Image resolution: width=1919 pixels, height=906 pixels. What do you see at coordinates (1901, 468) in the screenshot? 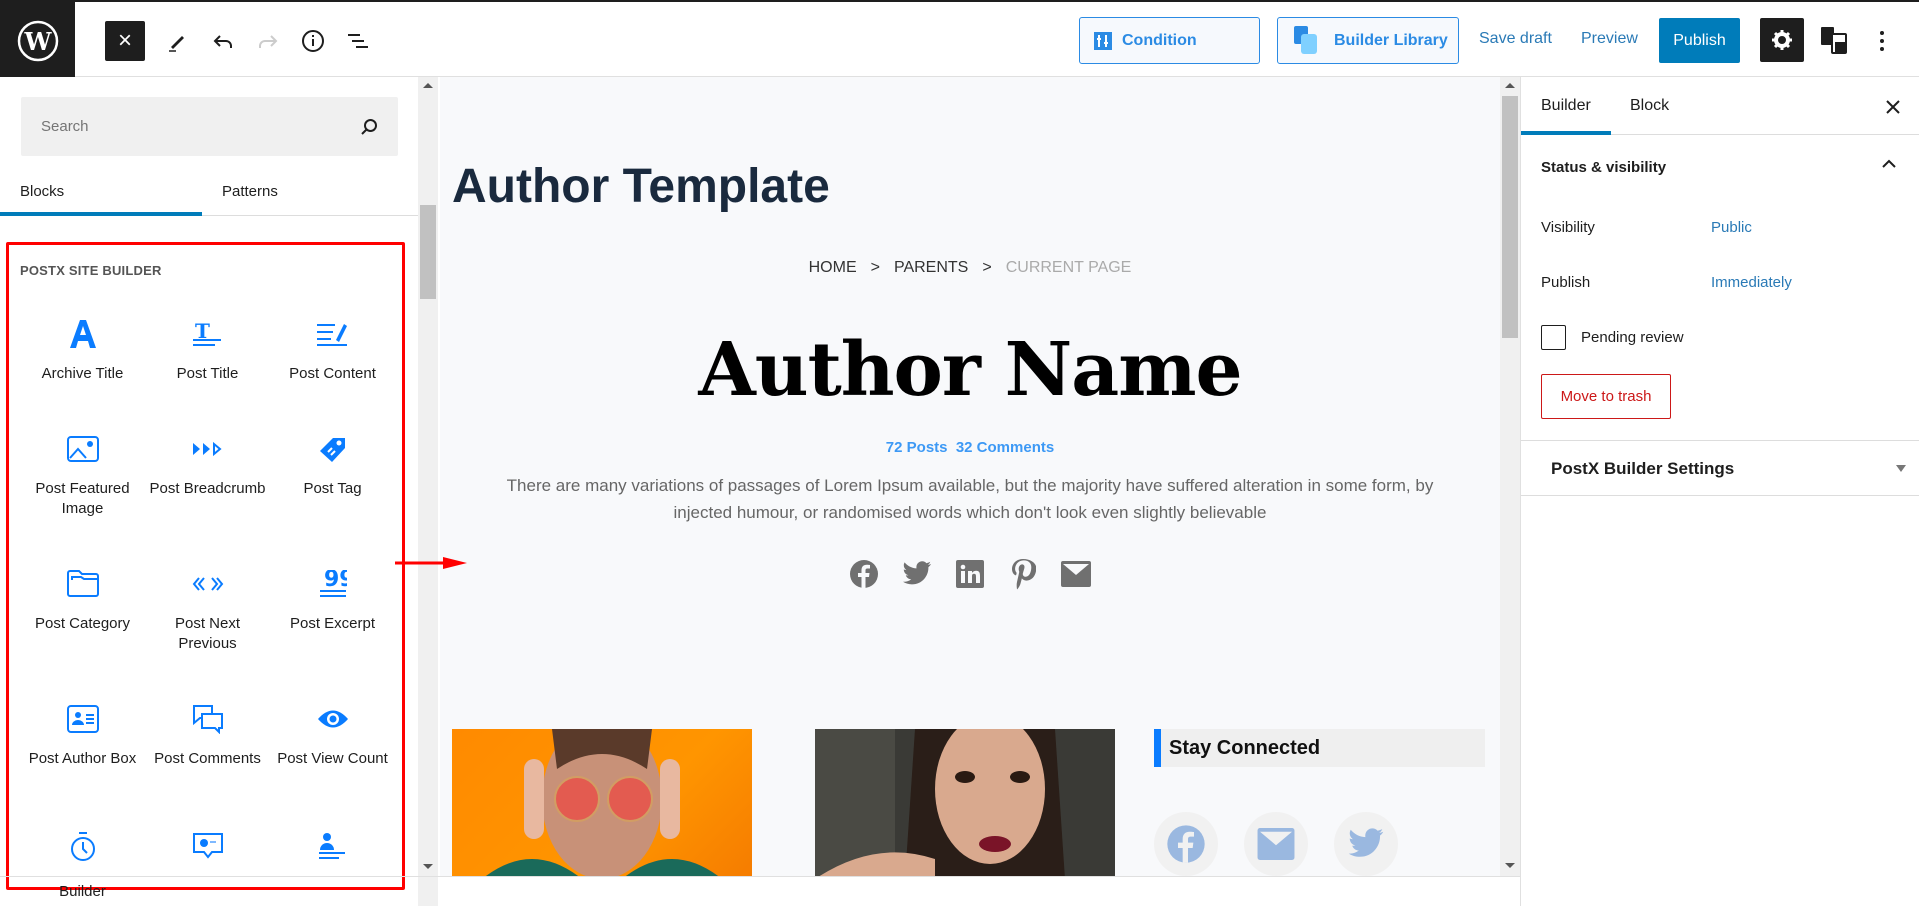
I see `expand-caret-icon` at bounding box center [1901, 468].